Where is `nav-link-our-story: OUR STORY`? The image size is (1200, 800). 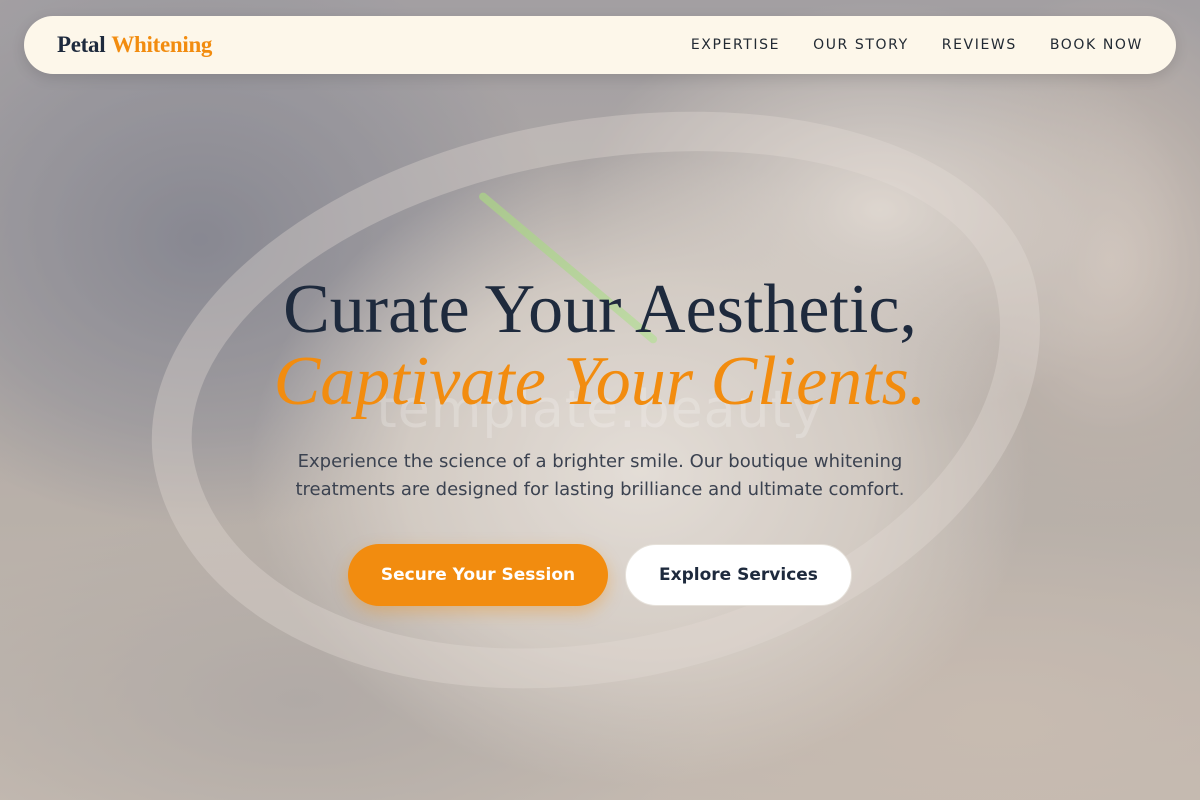
nav-link-our-story: OUR STORY is located at coordinates (861, 45).